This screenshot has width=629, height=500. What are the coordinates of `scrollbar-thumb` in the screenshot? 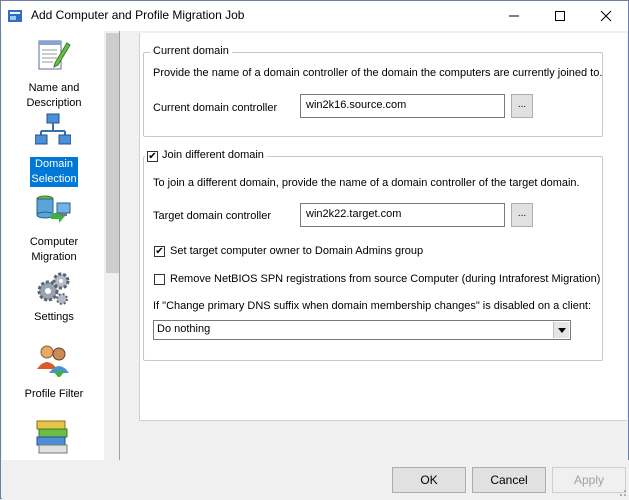 It's located at (112, 153).